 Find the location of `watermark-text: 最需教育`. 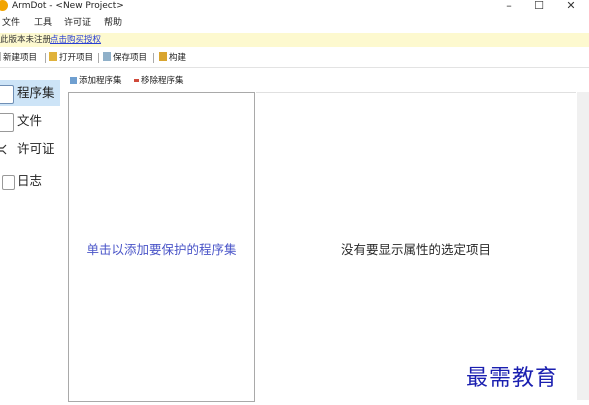

watermark-text: 最需教育 is located at coordinates (512, 378).